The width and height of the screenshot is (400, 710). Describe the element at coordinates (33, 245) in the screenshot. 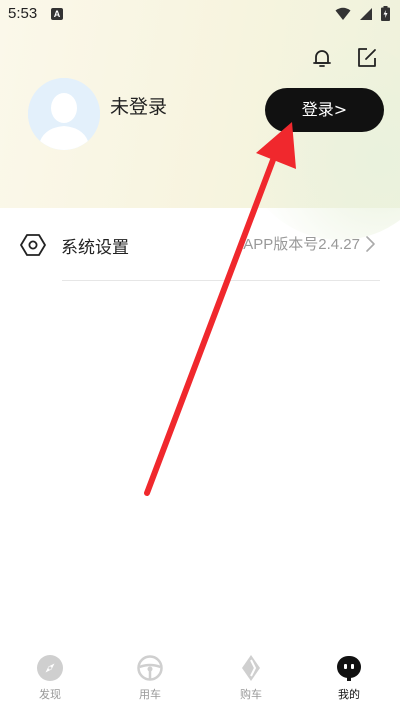

I see `settings-icon` at that location.